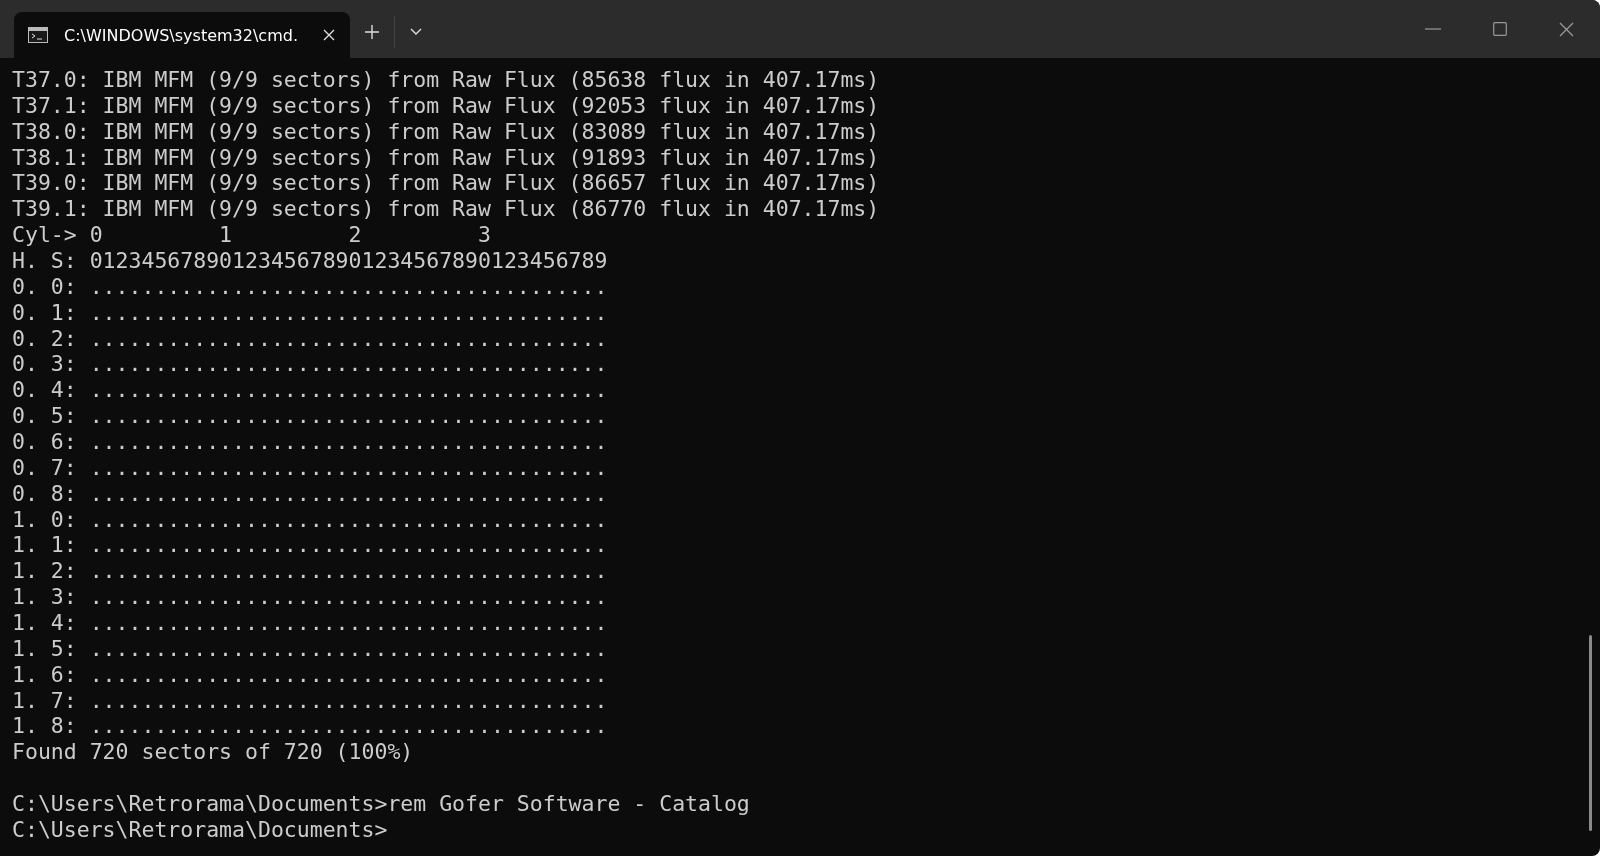  I want to click on terminal-line: T37.0: IBM MFM (9/9 sectors) from Raw Flux (85638 flux in 407.17ms), so click(446, 80).